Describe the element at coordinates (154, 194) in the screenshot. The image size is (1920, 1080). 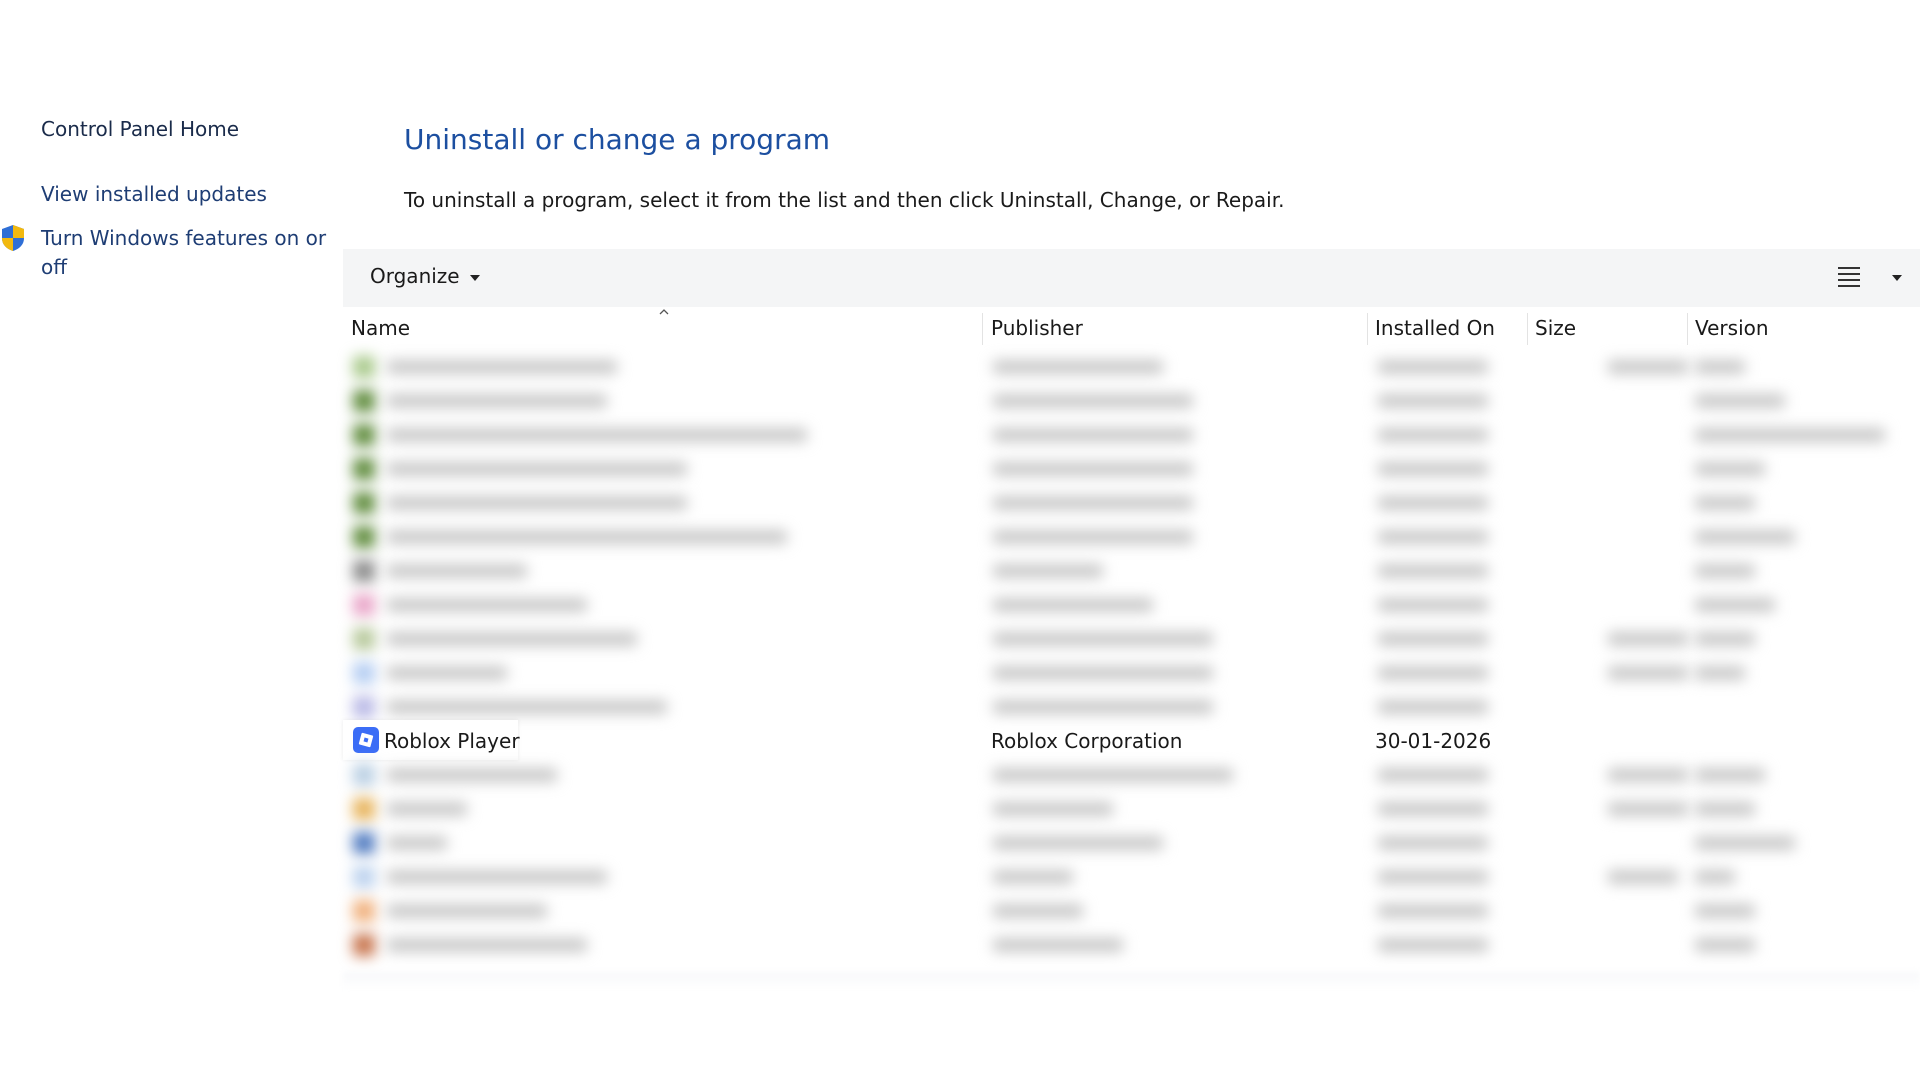
I see `view-installed-updates-link: View installed updates` at that location.